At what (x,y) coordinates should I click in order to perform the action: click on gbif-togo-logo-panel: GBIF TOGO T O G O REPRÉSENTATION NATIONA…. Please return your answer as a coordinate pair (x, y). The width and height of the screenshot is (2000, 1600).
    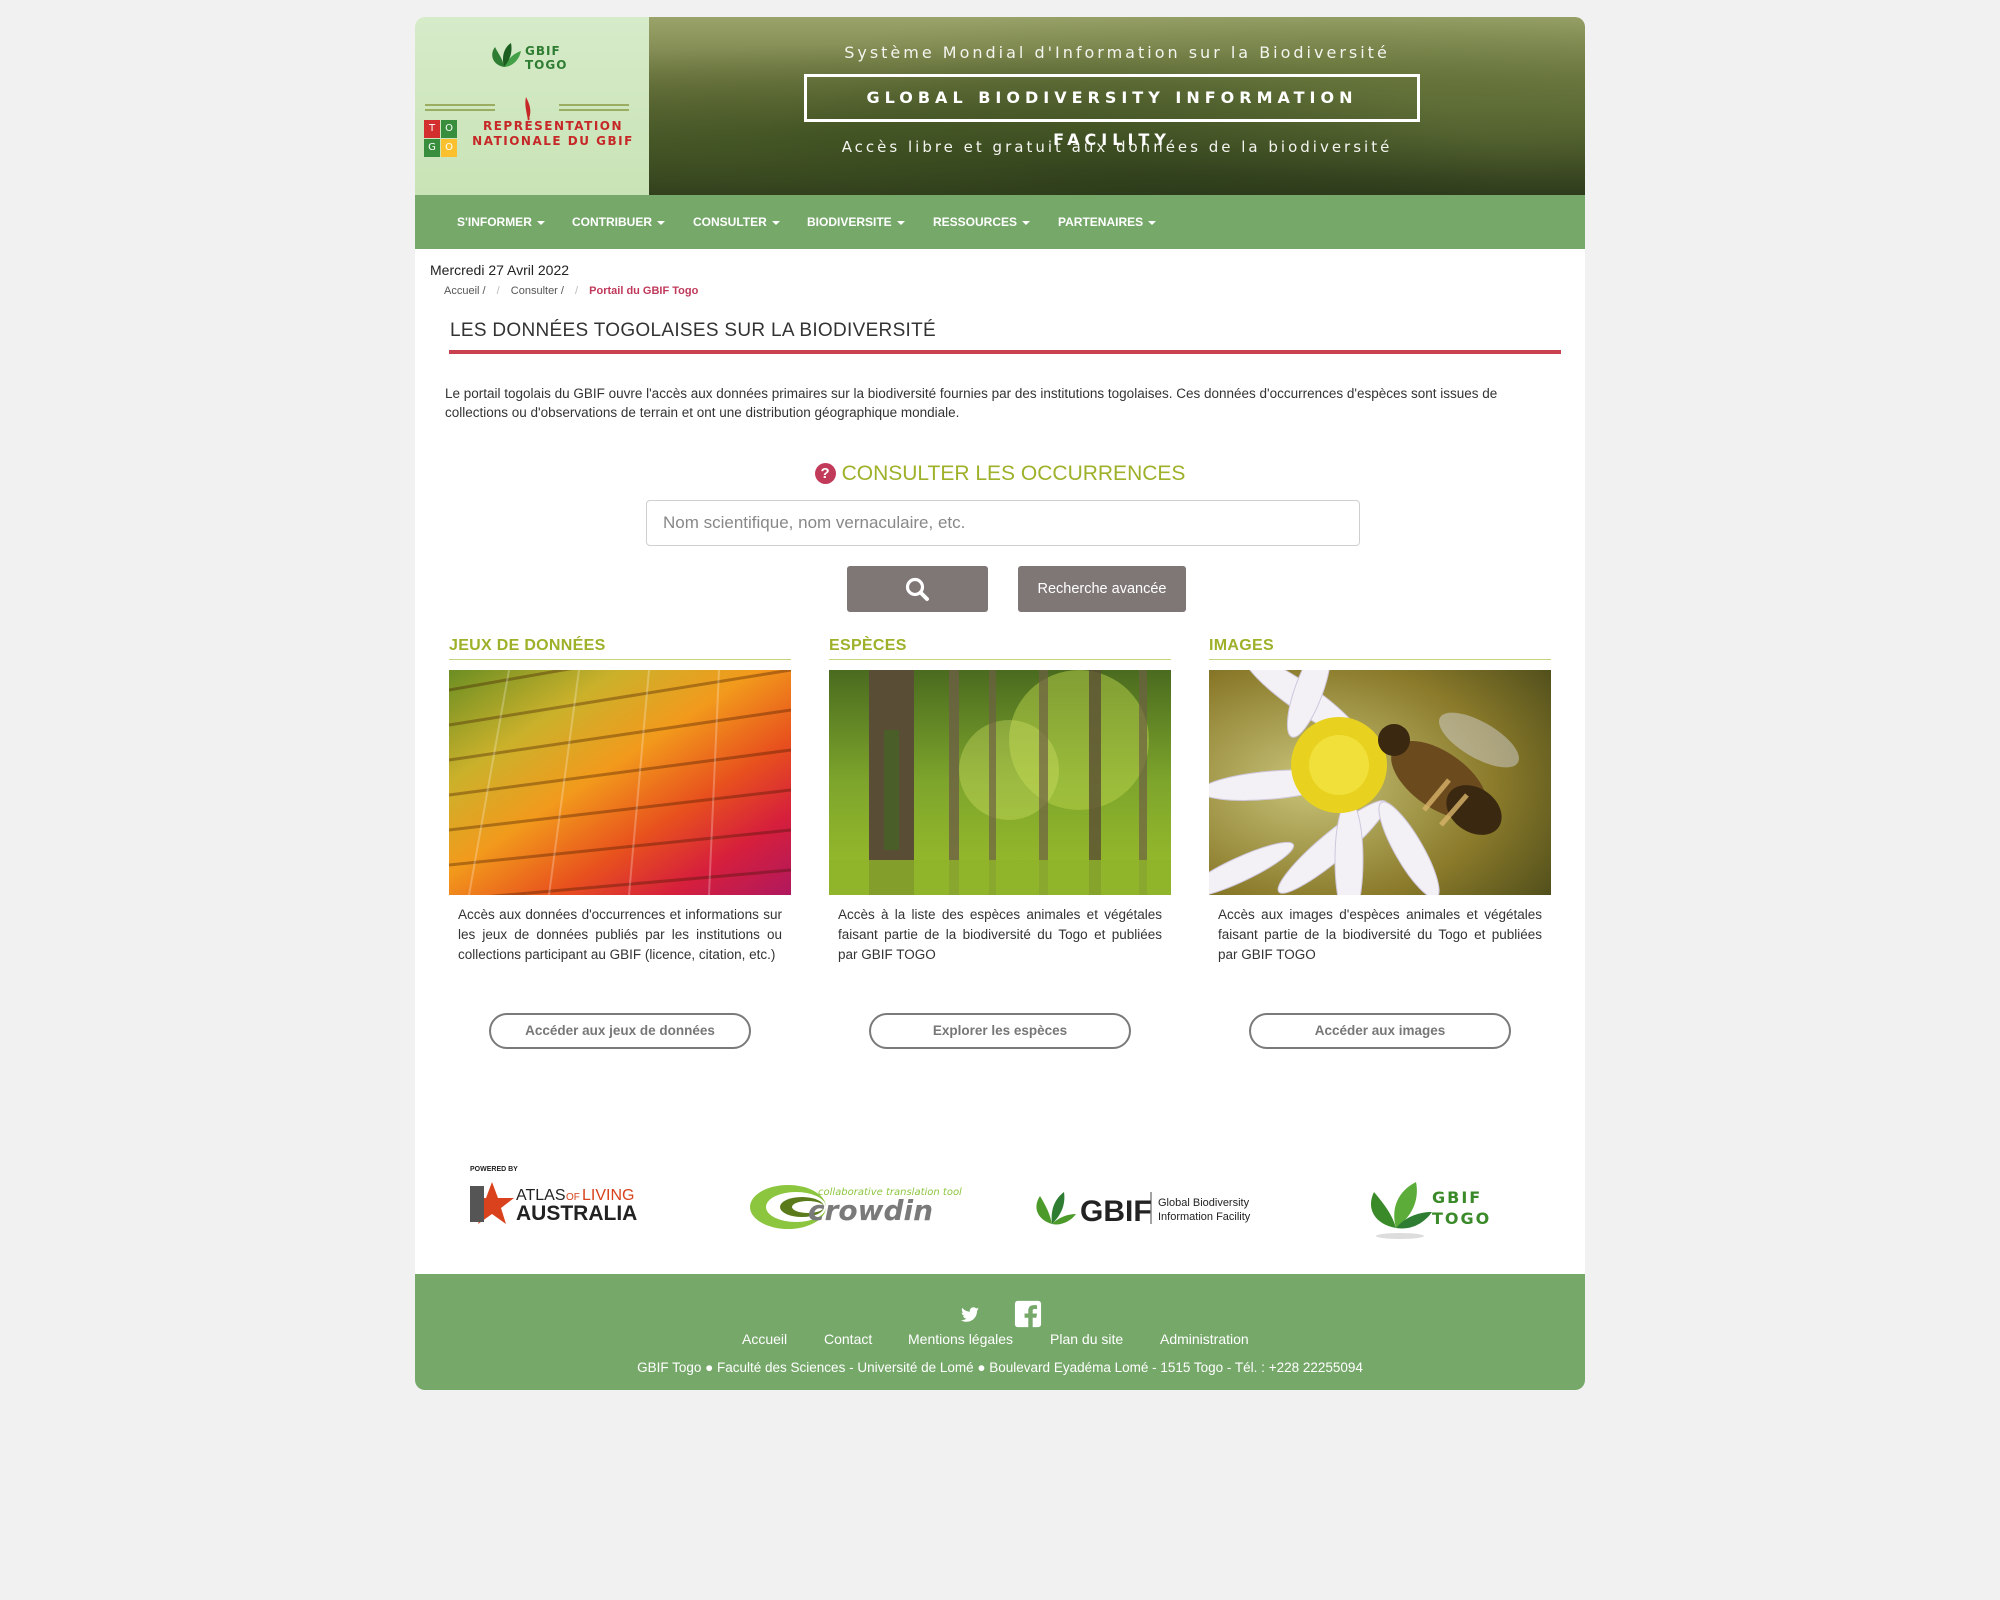
    Looking at the image, I should click on (532, 106).